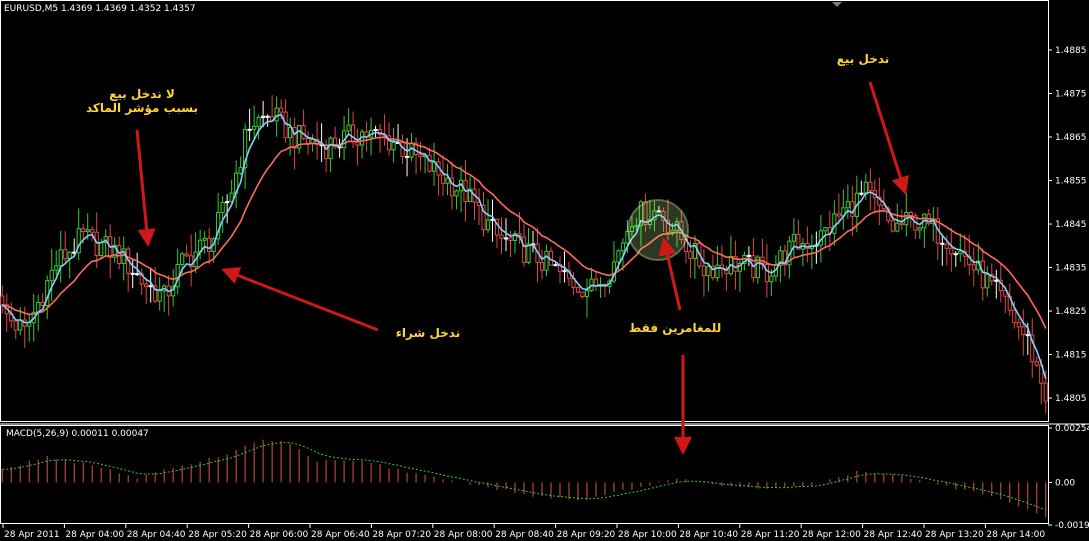  Describe the element at coordinates (1015, 535) in the screenshot. I see `time-x-tick-label: 28 Apr 14:00` at that location.